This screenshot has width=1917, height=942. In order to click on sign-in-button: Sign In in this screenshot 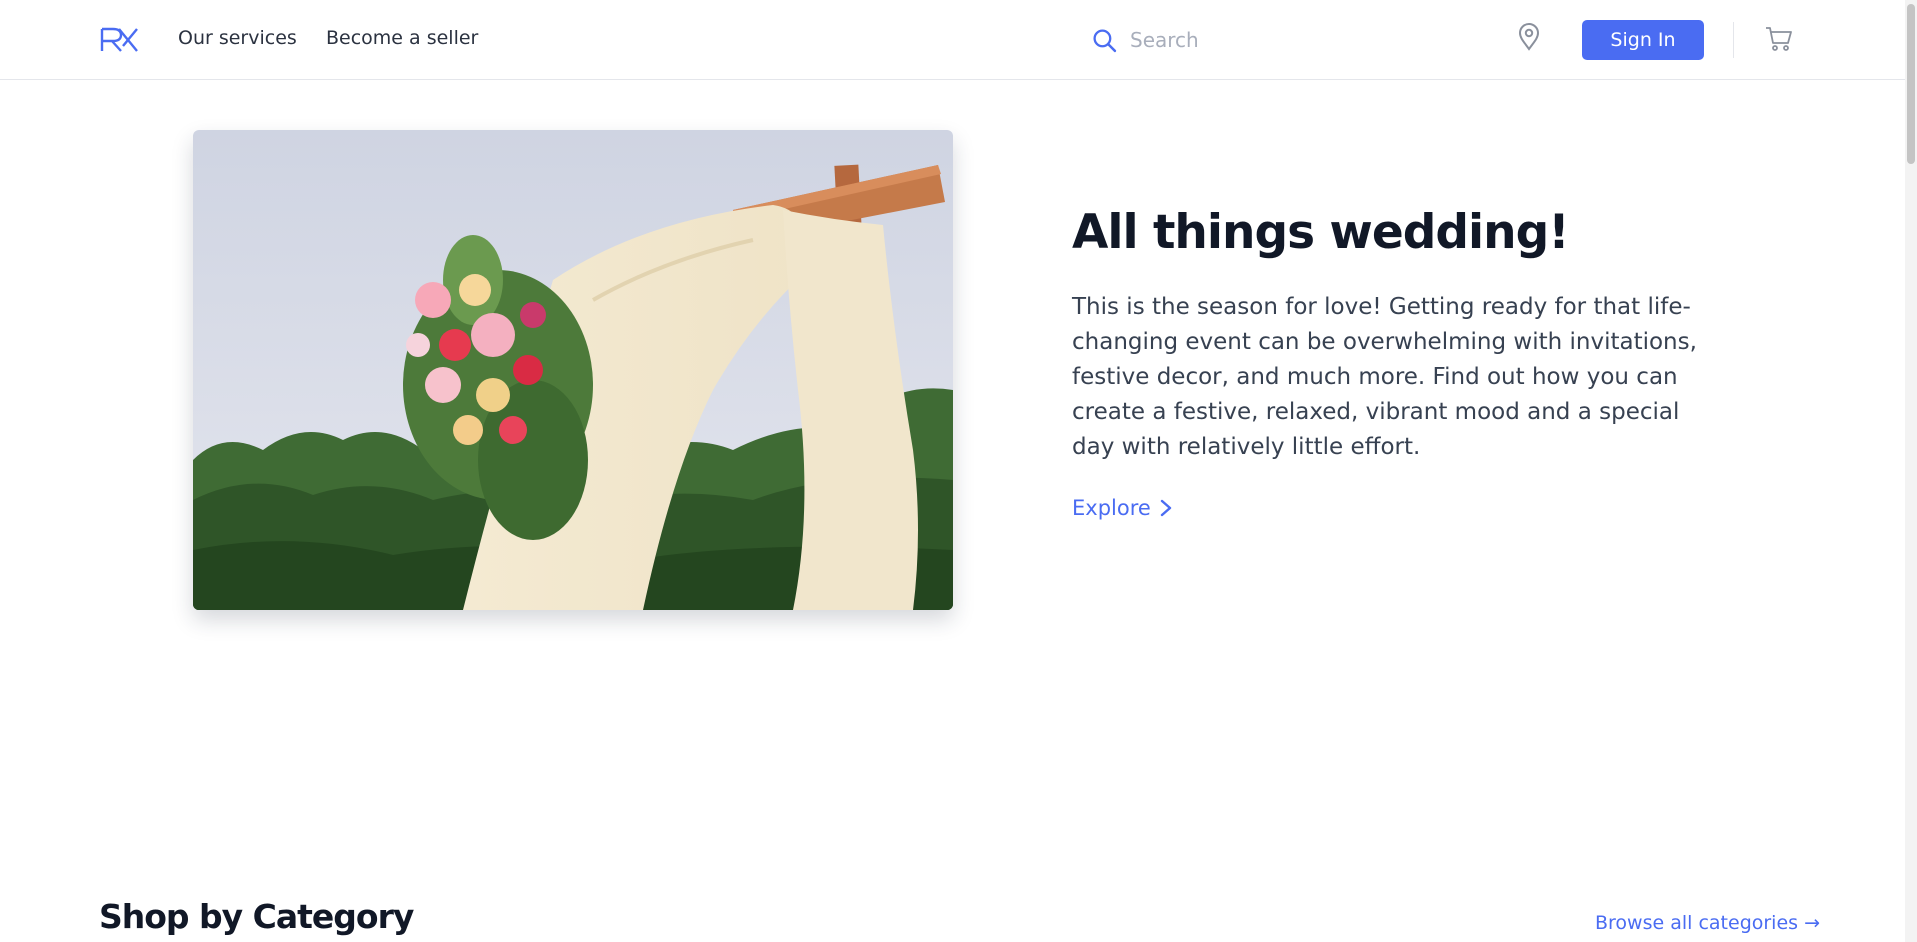, I will do `click(1643, 40)`.